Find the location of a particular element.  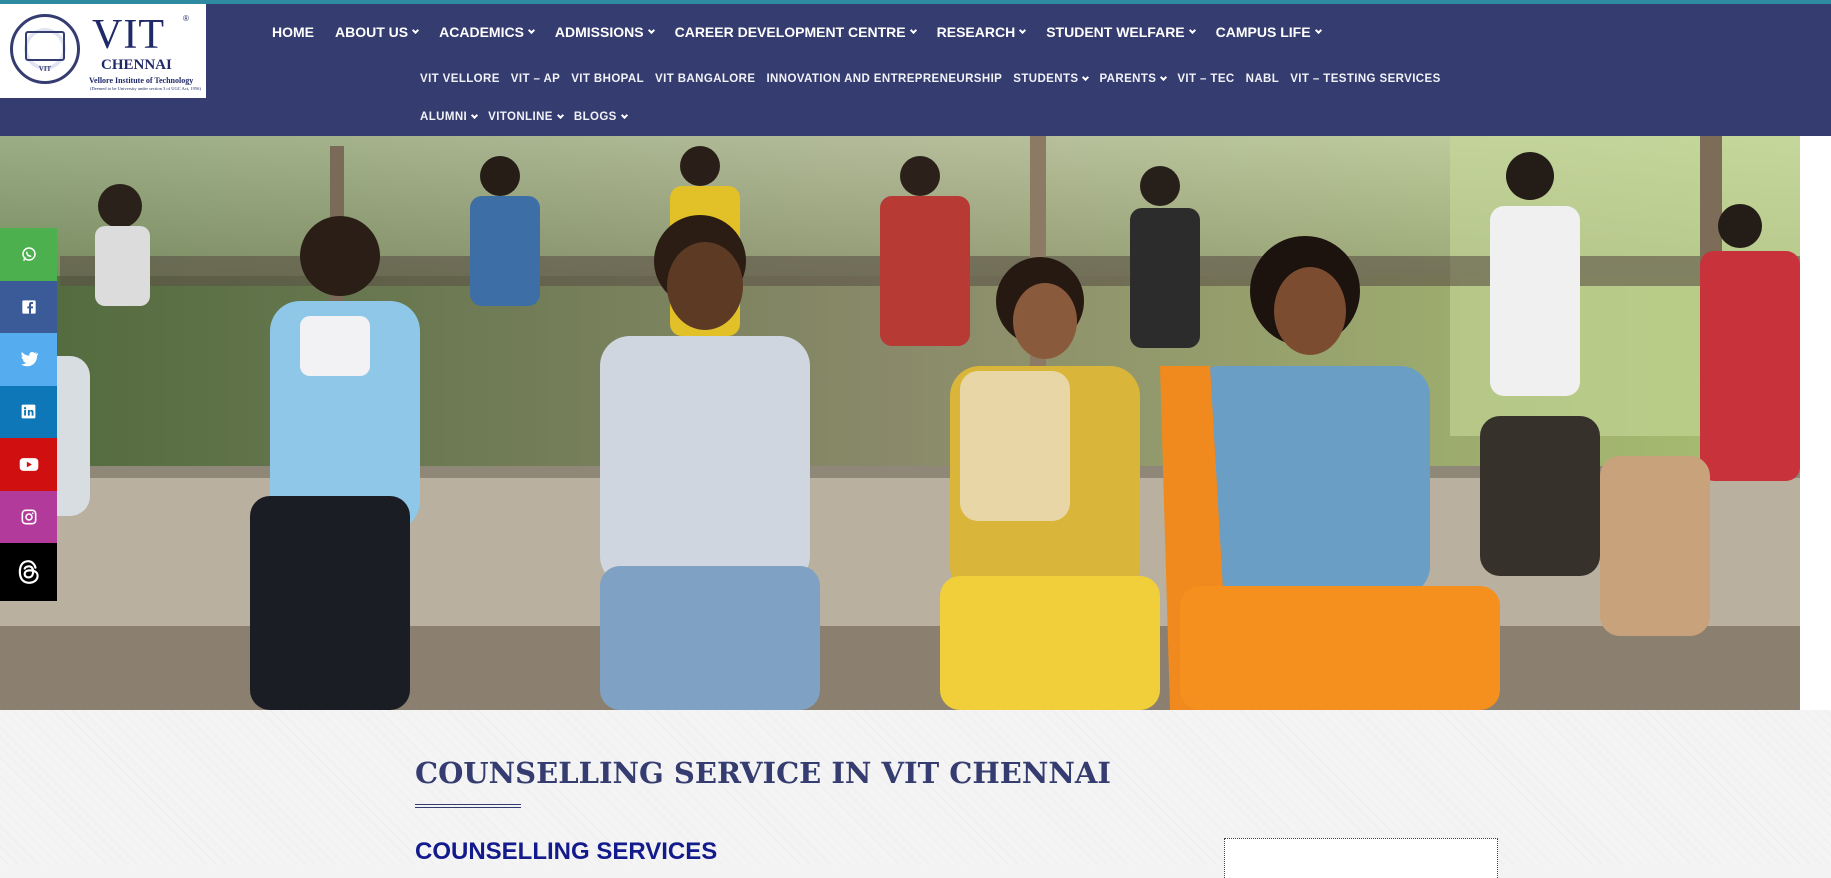

facebook-share-button is located at coordinates (28, 306).